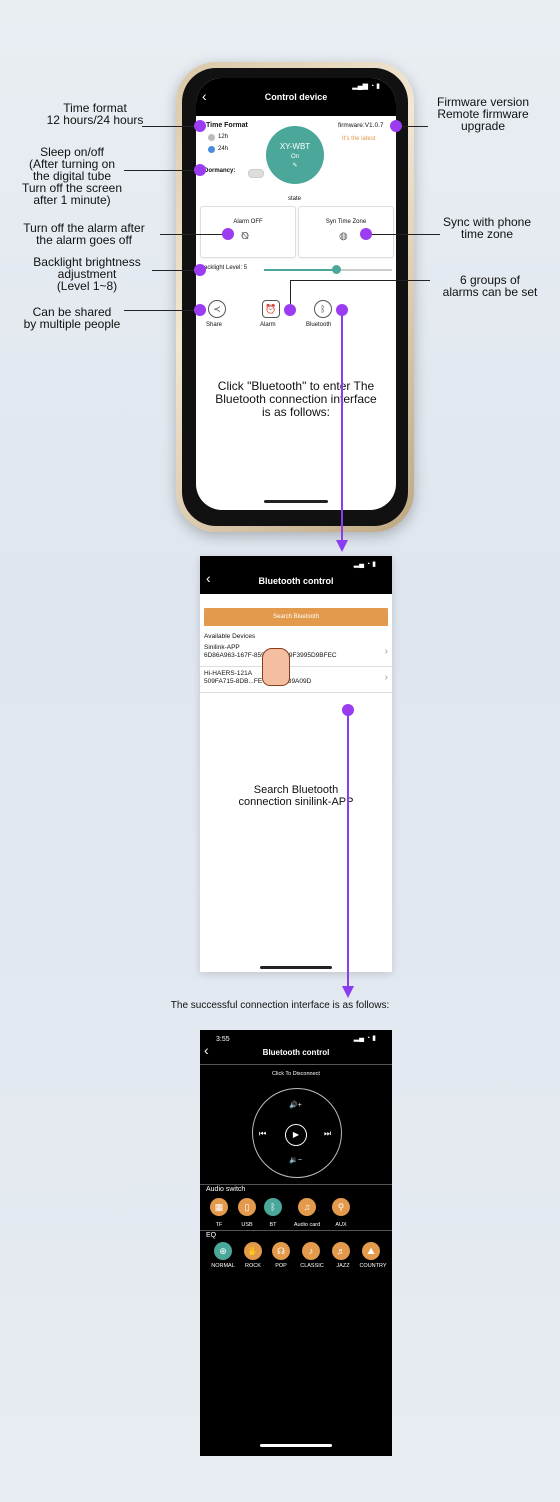 The width and height of the screenshot is (560, 1502). Describe the element at coordinates (223, 137) in the screenshot. I see `radio-12h-label: 12h` at that location.